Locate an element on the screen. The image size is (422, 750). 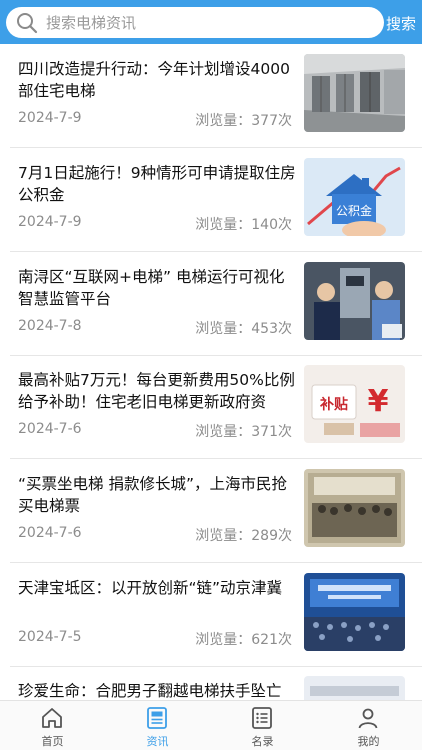
news-date: 2024-7-8 is located at coordinates (50, 326).